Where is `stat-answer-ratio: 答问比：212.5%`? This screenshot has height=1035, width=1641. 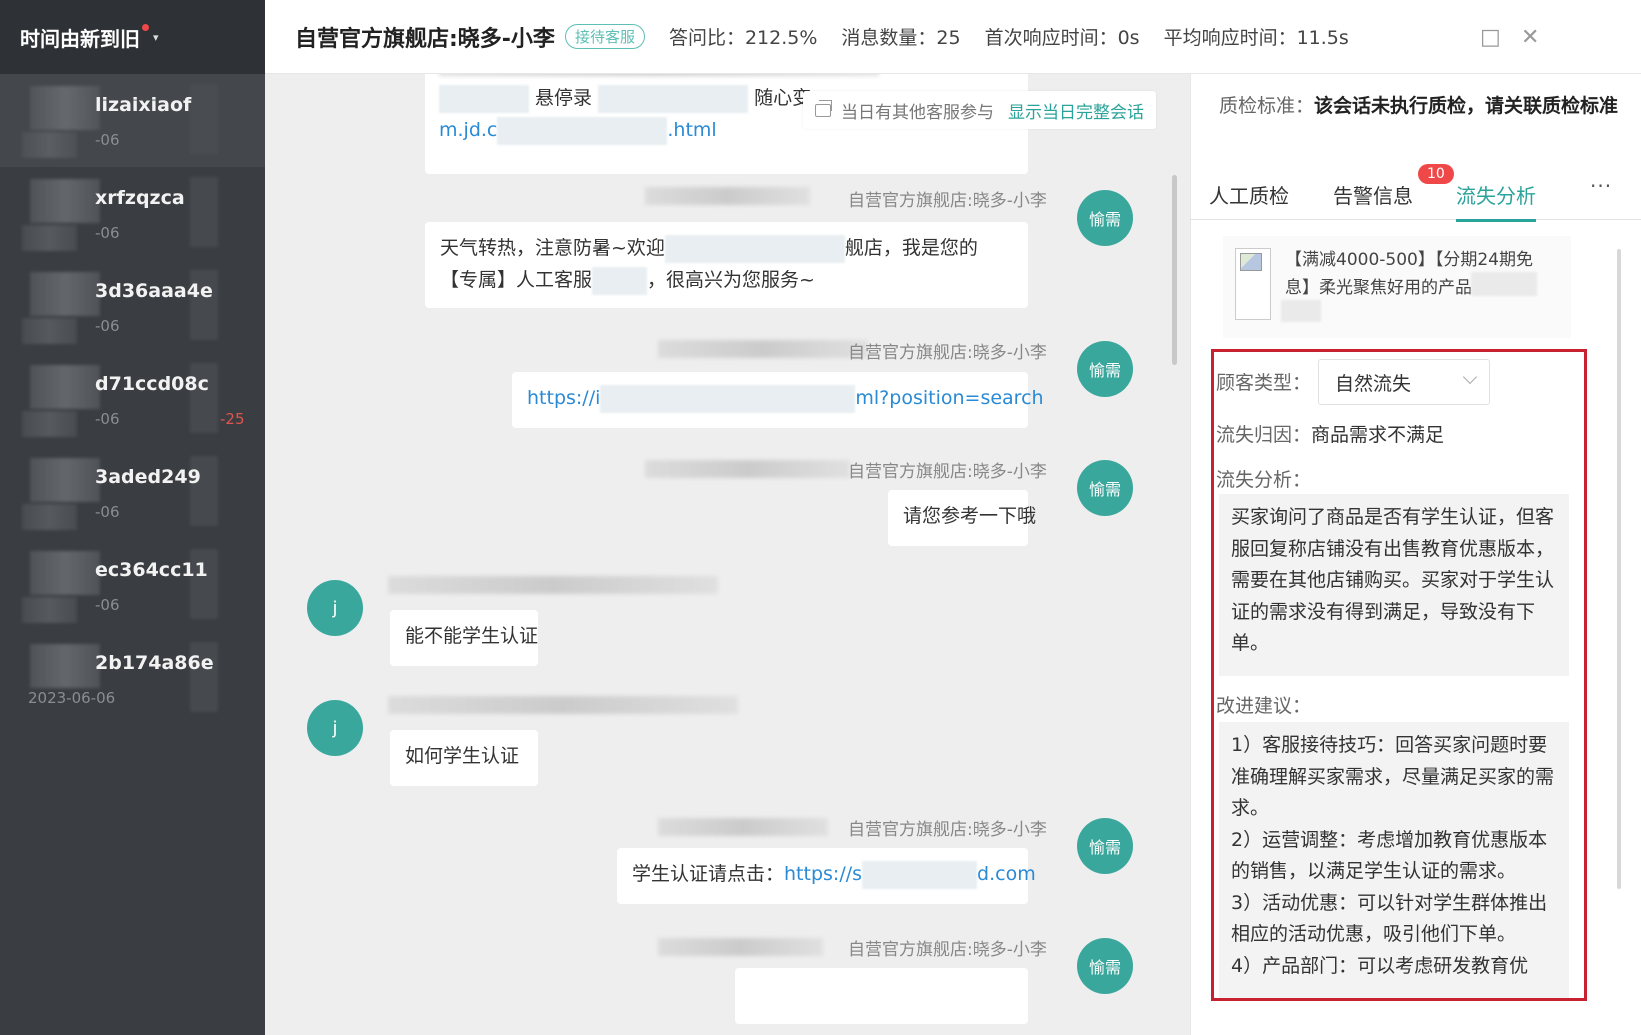
stat-answer-ratio: 答问比：212.5% is located at coordinates (743, 38).